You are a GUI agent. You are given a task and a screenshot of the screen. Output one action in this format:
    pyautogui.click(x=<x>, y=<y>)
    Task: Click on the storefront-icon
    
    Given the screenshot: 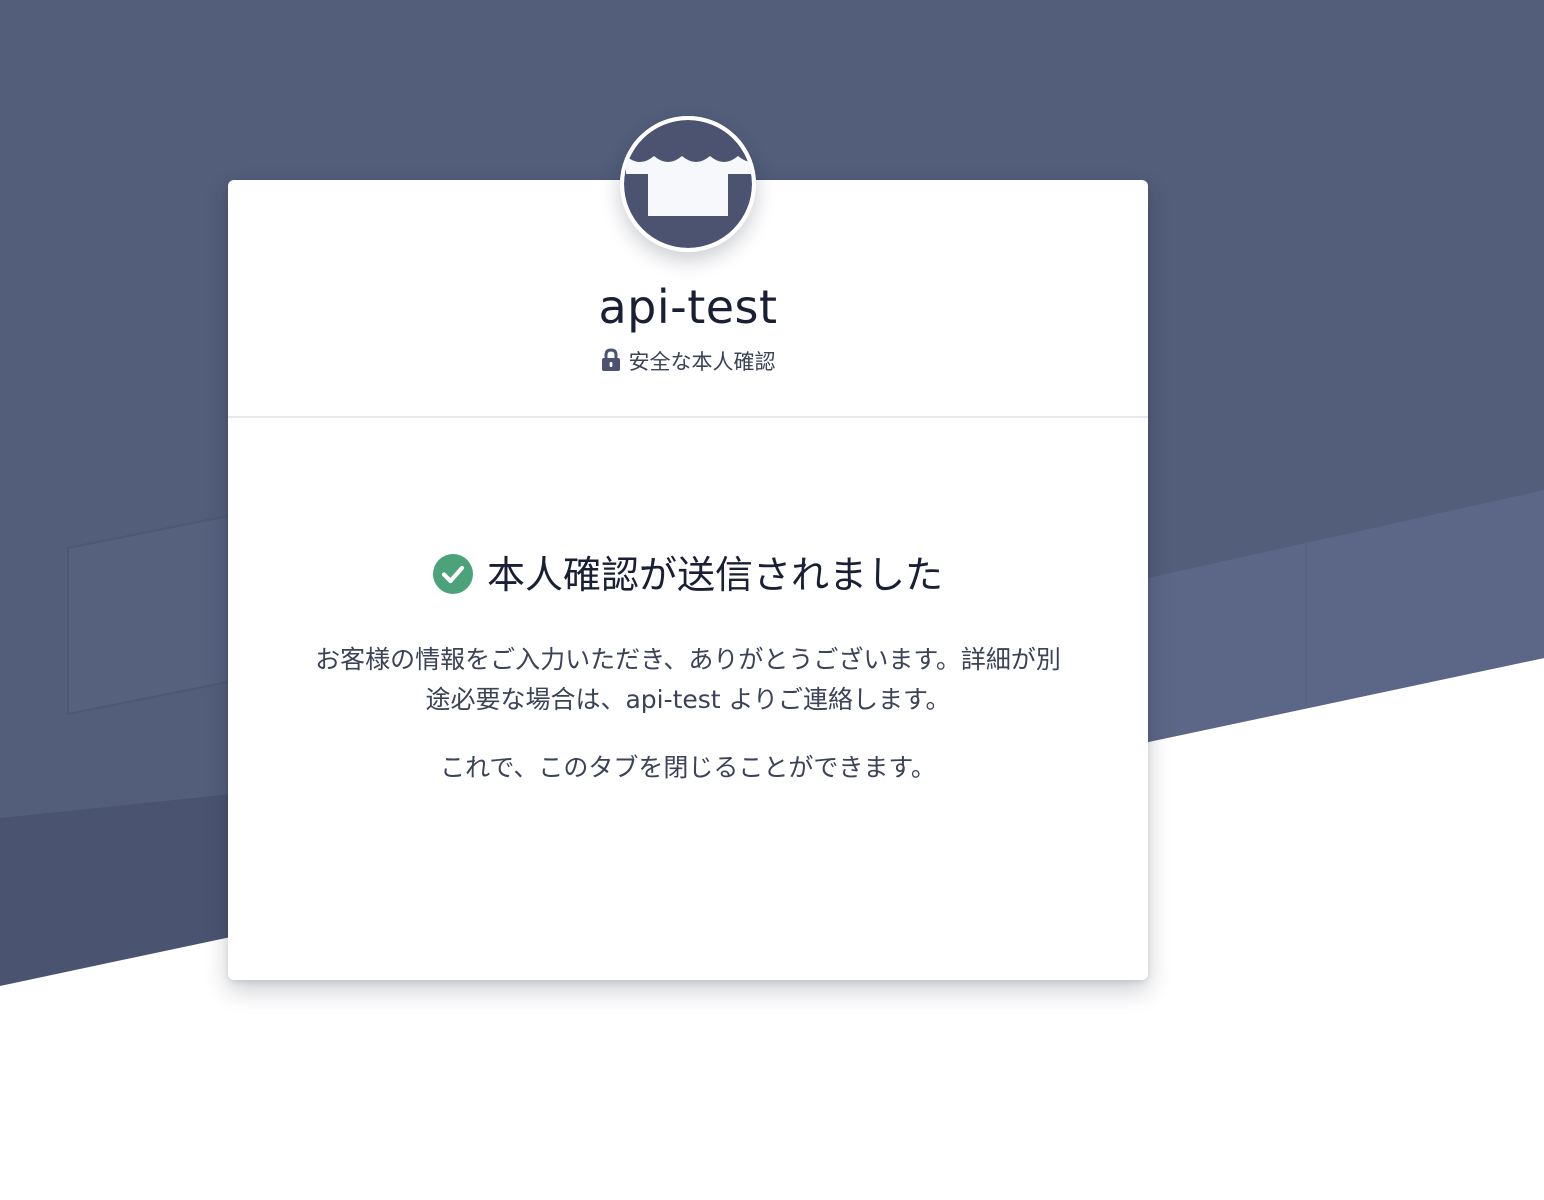 What is the action you would take?
    pyautogui.click(x=688, y=184)
    